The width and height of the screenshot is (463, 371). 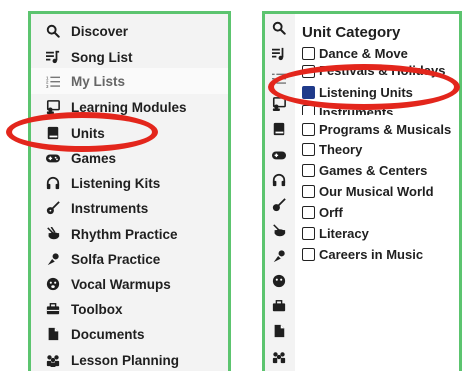 I want to click on nav-item-label: Discover, so click(x=100, y=31).